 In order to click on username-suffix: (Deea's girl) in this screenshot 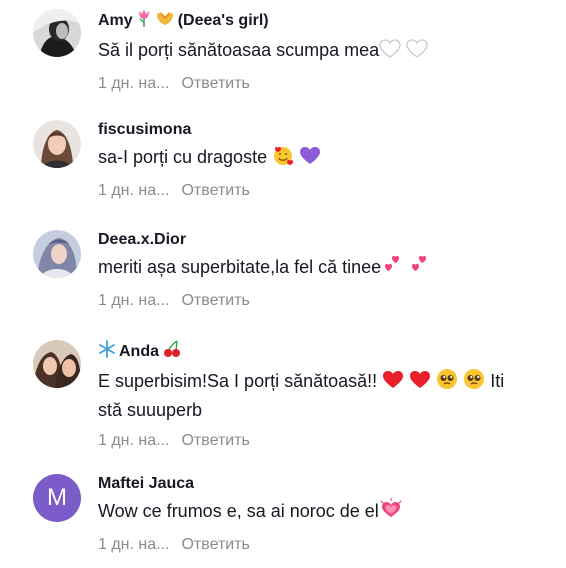, I will do `click(223, 20)`.